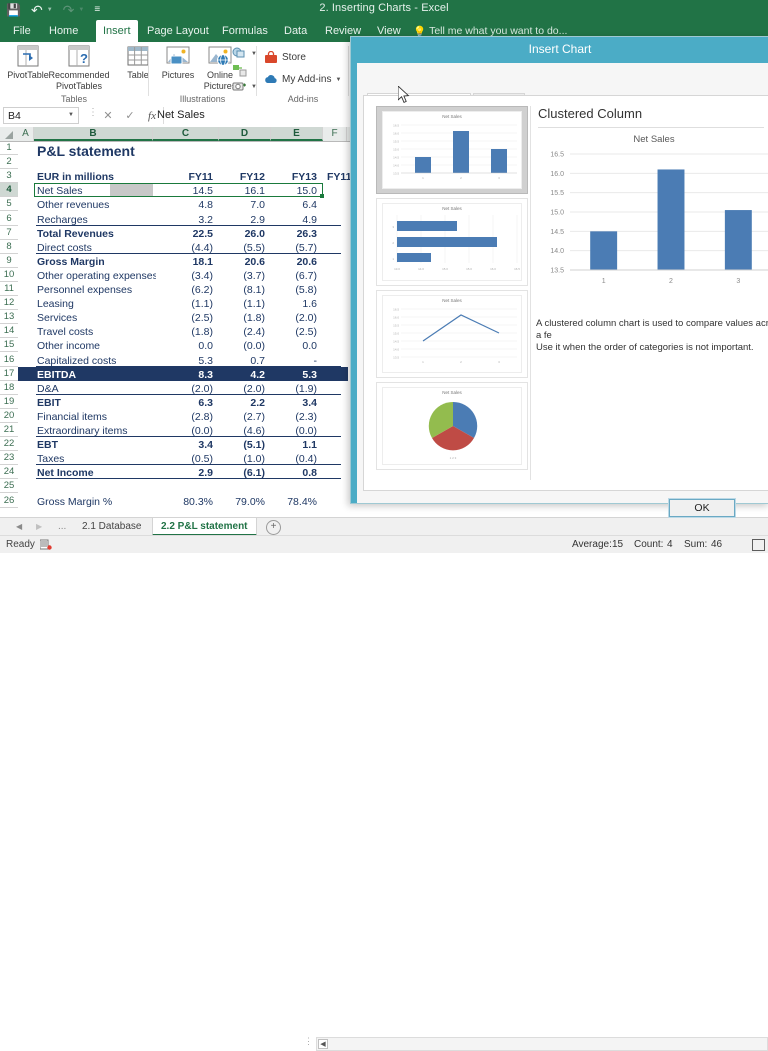  What do you see at coordinates (96, 502) in the screenshot?
I see `cell-B26: Gross Margin %` at bounding box center [96, 502].